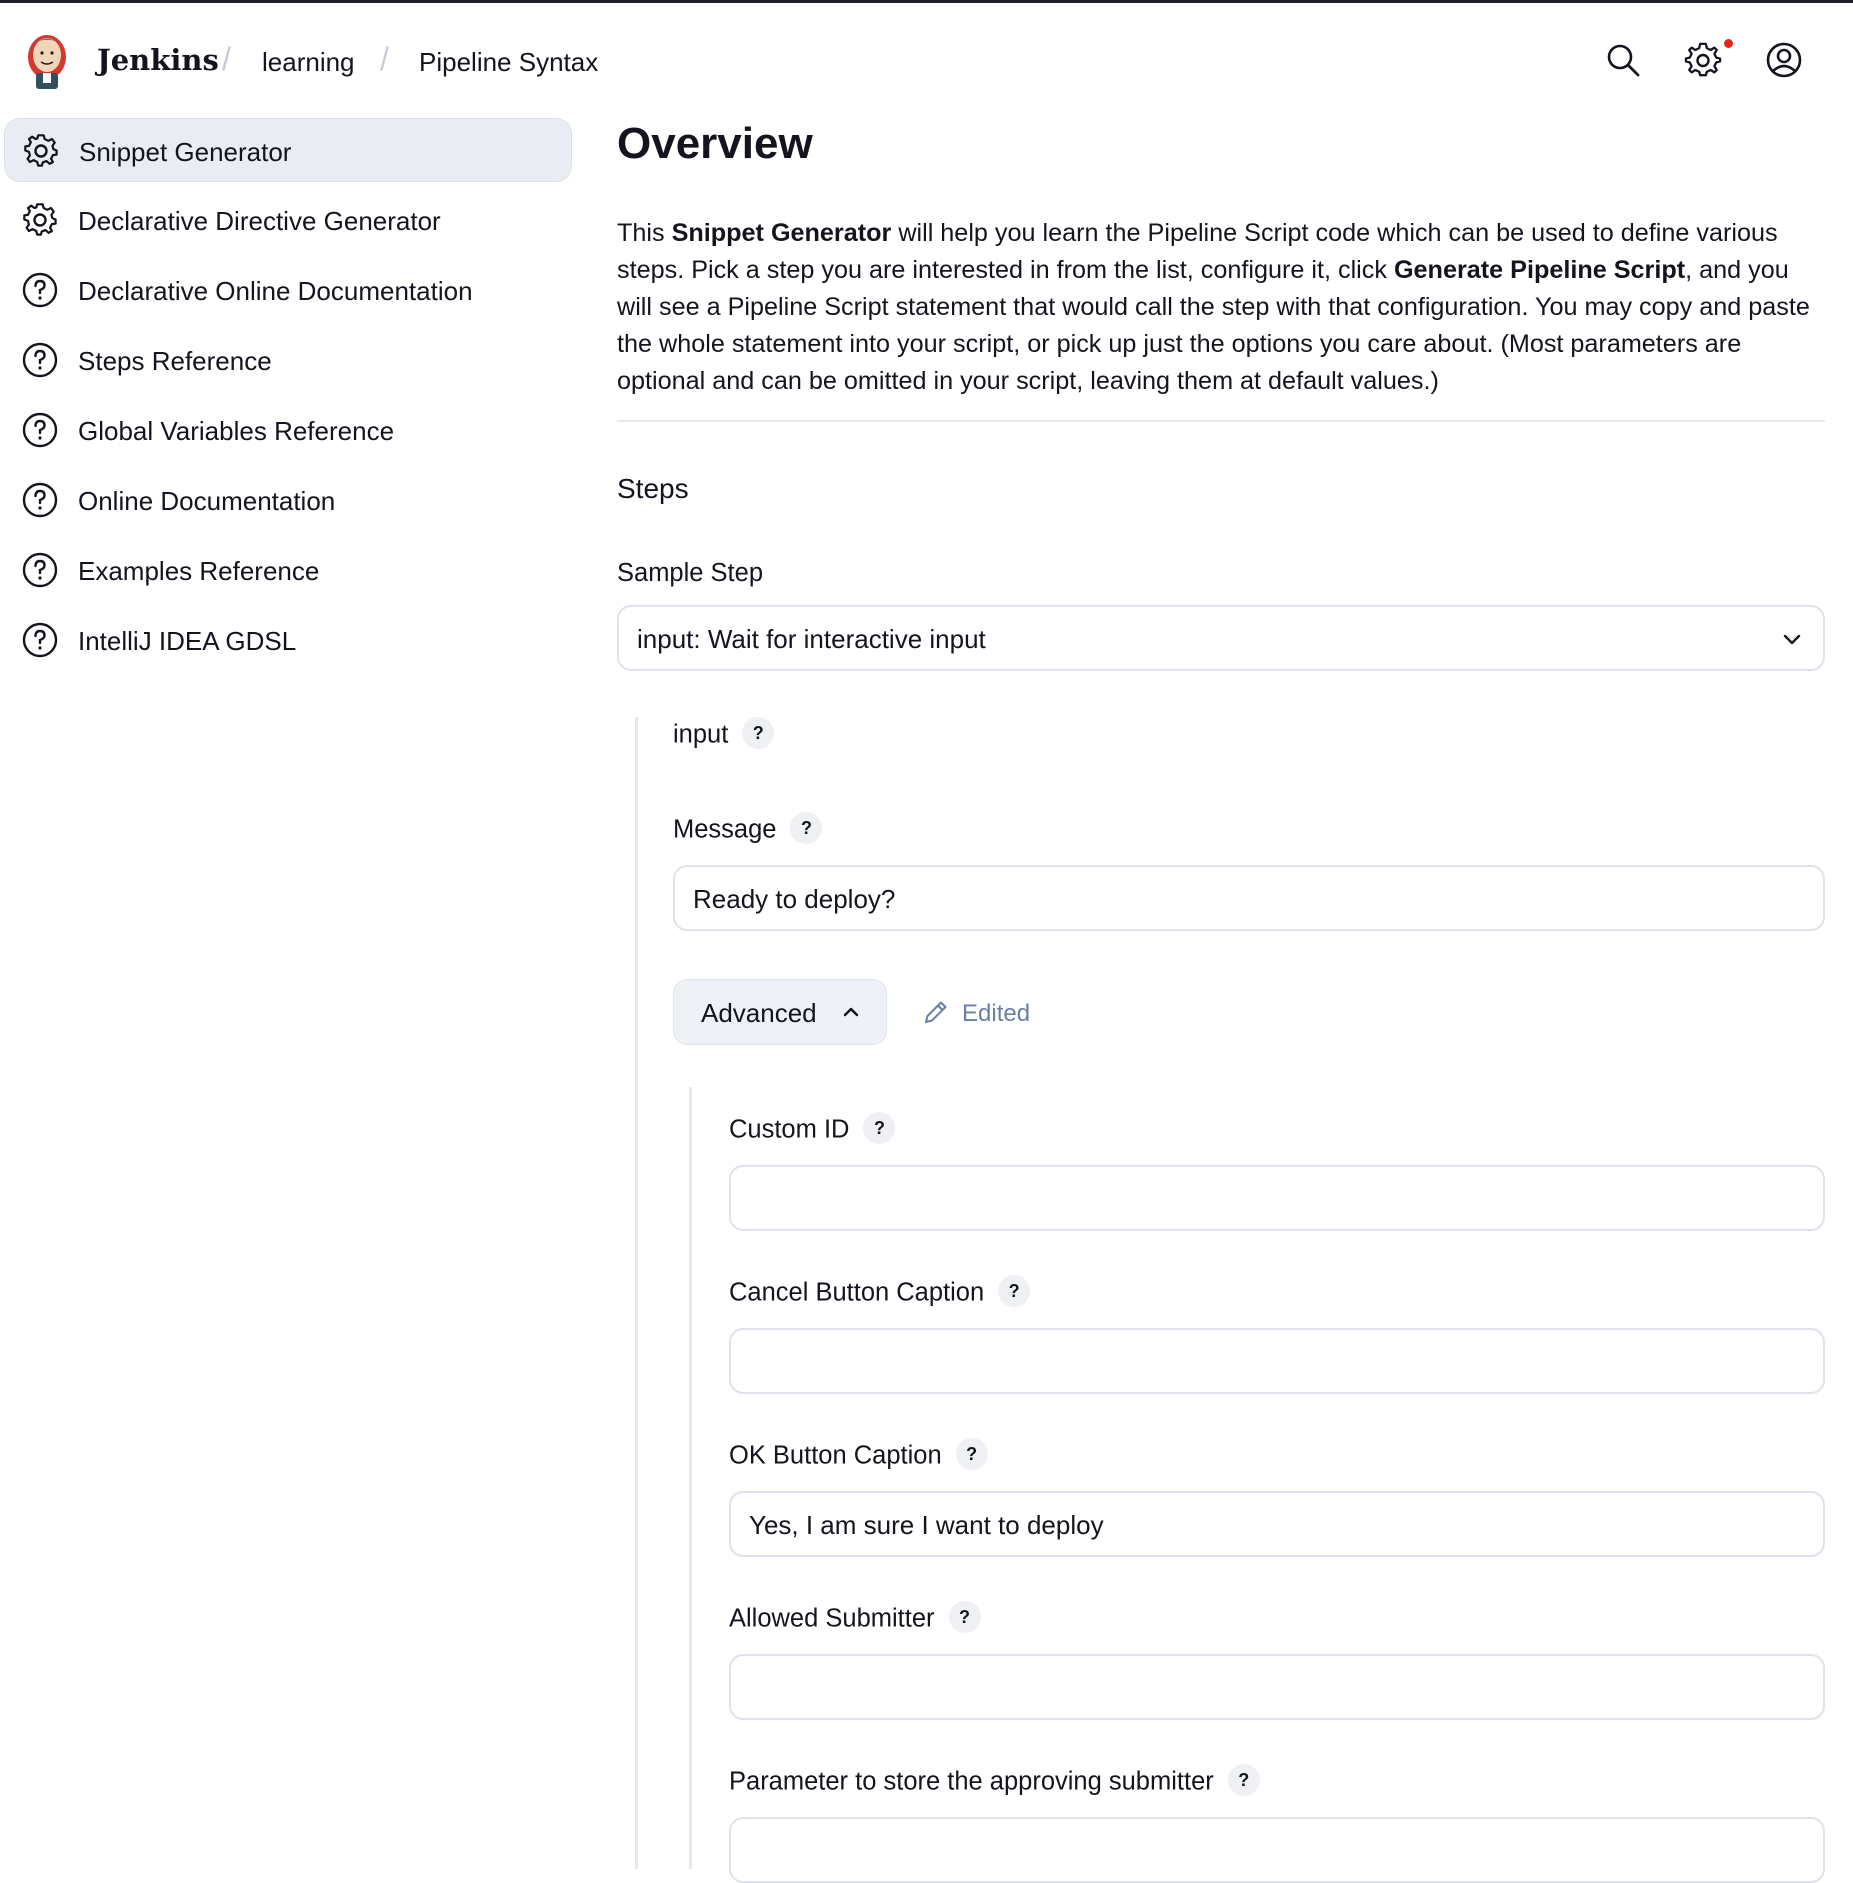  Describe the element at coordinates (701, 734) in the screenshot. I see `step-name-text: input` at that location.